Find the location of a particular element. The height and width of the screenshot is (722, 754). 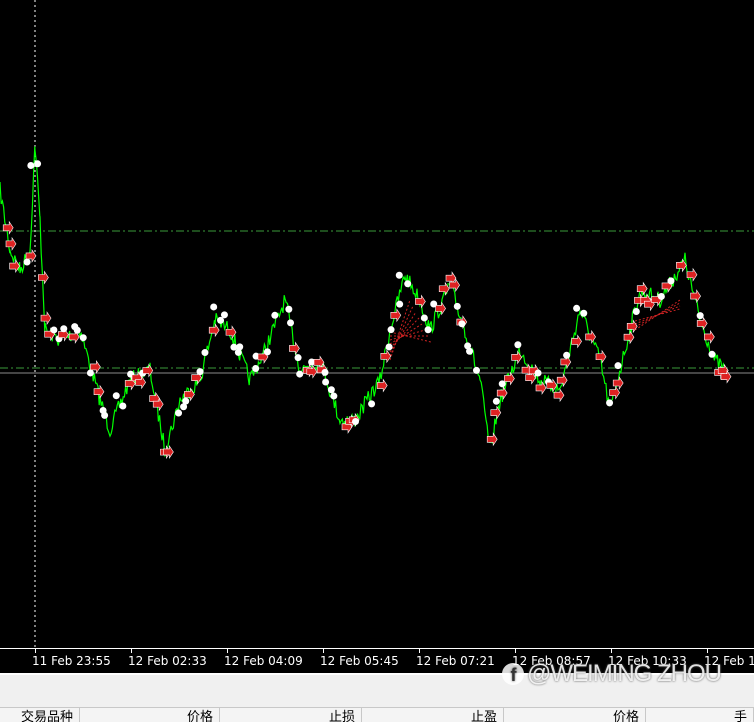

x-tick-label: 12 Feb 02:33 is located at coordinates (167, 661).